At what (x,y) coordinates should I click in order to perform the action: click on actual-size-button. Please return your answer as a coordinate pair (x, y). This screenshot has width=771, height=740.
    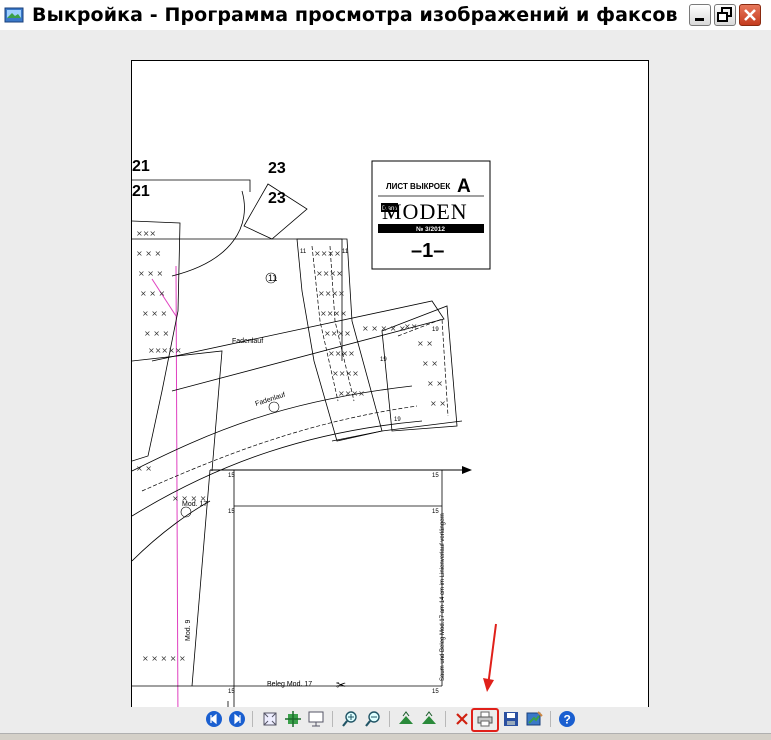
    Looking at the image, I should click on (293, 719).